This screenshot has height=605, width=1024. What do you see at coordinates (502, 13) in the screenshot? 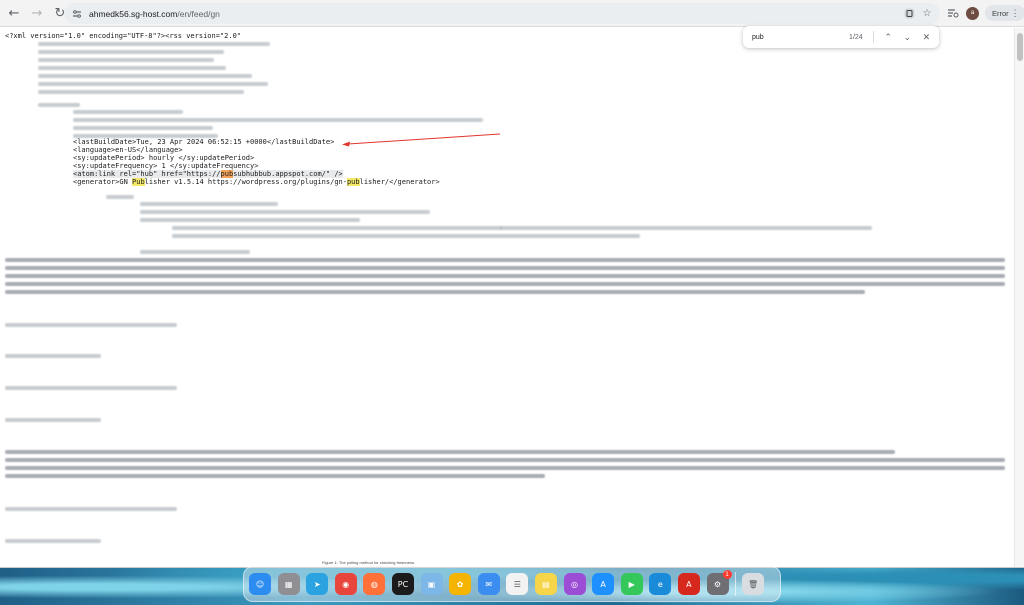
I see `address-bar: ahmedk56.sg-host.com/en/feed/gn ☆` at bounding box center [502, 13].